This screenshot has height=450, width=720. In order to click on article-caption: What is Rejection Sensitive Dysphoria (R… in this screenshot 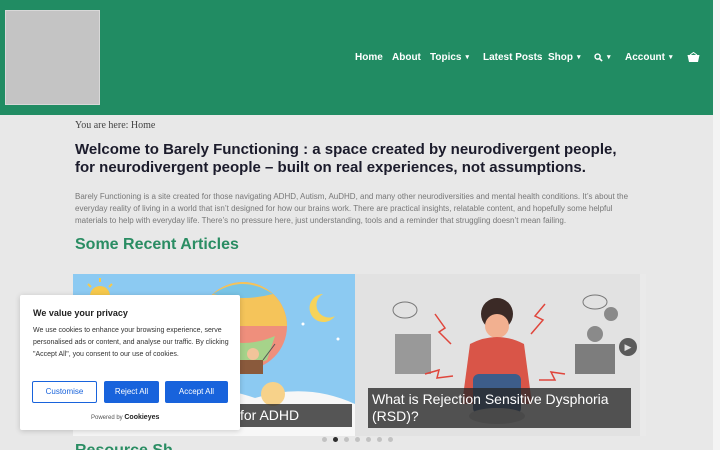, I will do `click(499, 408)`.